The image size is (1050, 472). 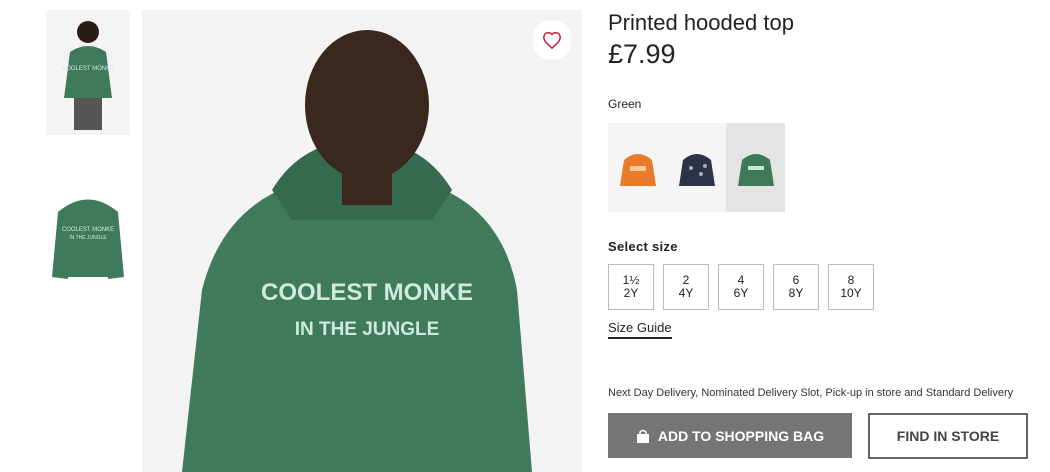 What do you see at coordinates (643, 436) in the screenshot?
I see `shopping-bag-icon` at bounding box center [643, 436].